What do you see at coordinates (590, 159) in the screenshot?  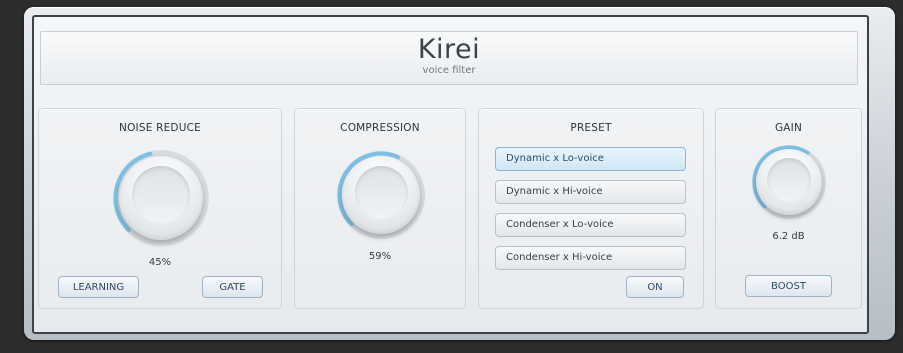 I see `preset-item-dynamic-lo: Dynamic x Lo-voice` at bounding box center [590, 159].